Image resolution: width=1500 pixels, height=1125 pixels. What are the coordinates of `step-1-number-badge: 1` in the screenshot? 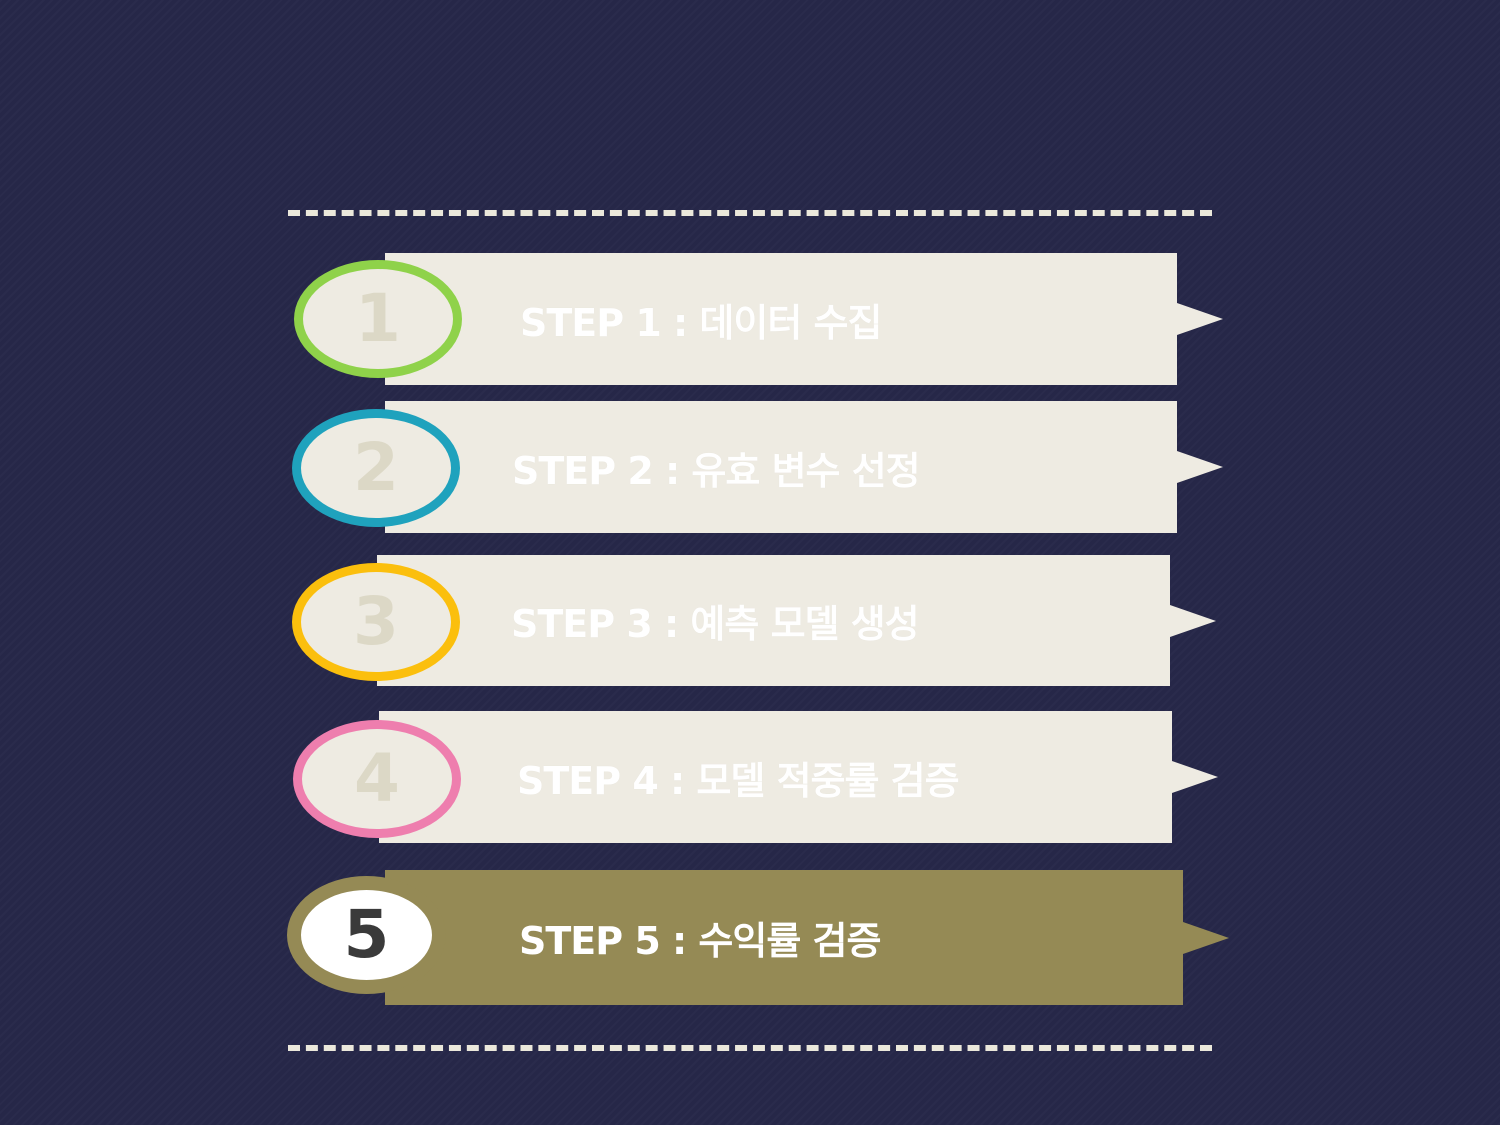 It's located at (378, 319).